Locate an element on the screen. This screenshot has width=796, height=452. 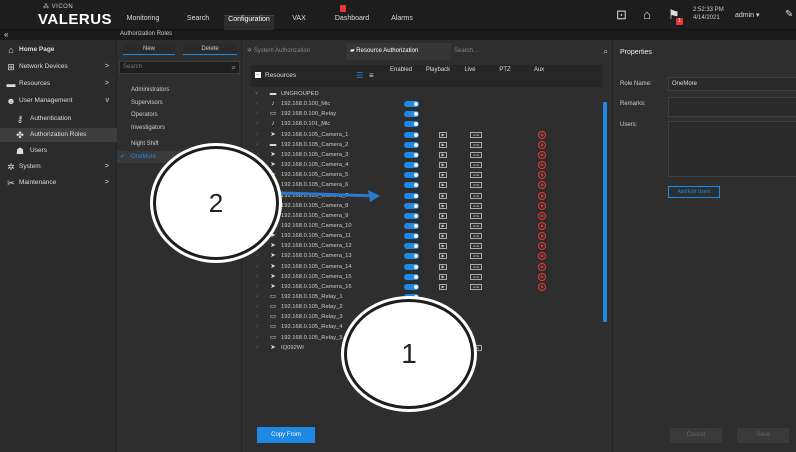
arrow-2-head is located at coordinates (374, 196).